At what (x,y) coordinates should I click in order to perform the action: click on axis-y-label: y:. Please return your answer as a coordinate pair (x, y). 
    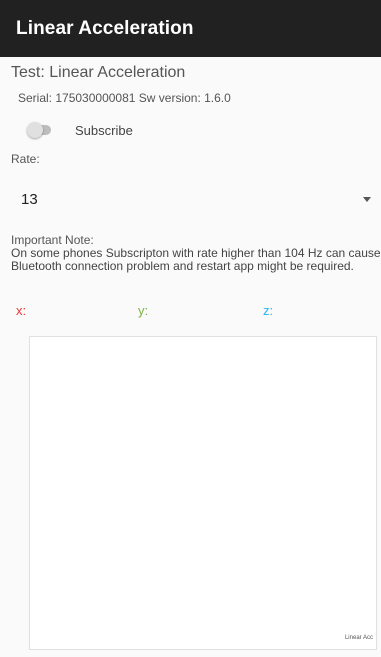
    Looking at the image, I should click on (143, 310).